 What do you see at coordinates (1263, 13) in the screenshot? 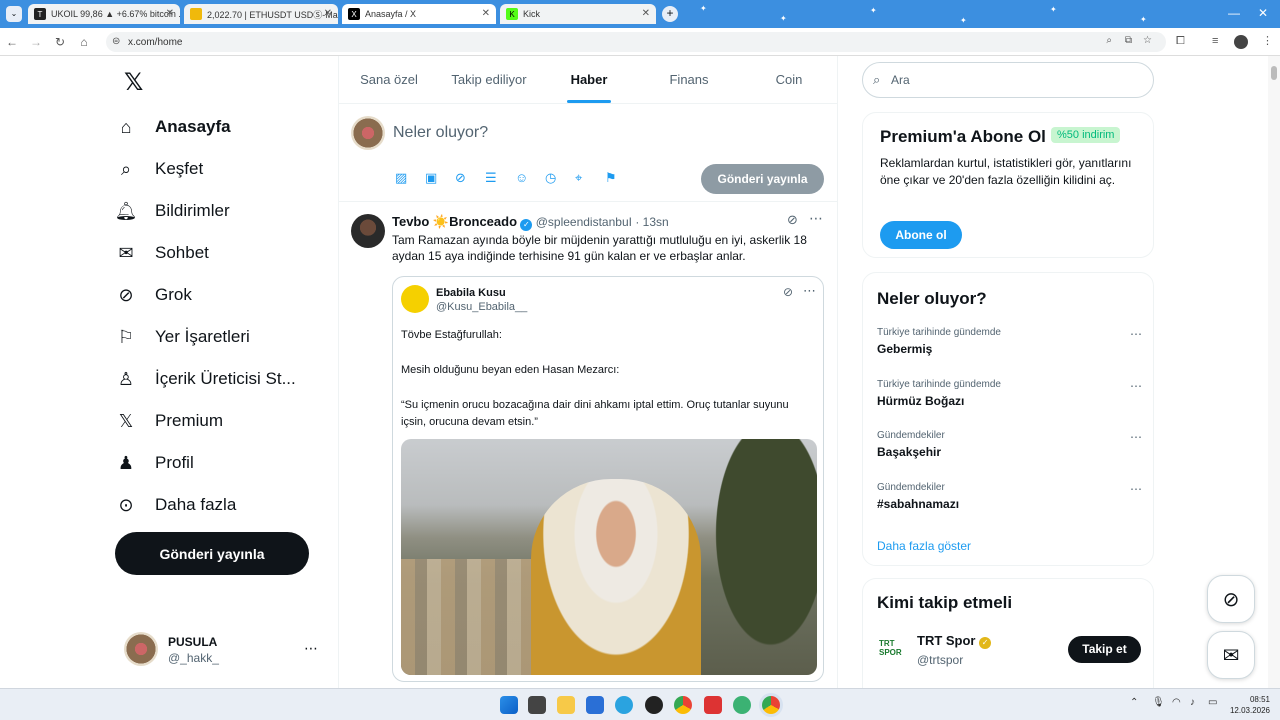
I see `close-window-icon: ✕` at bounding box center [1263, 13].